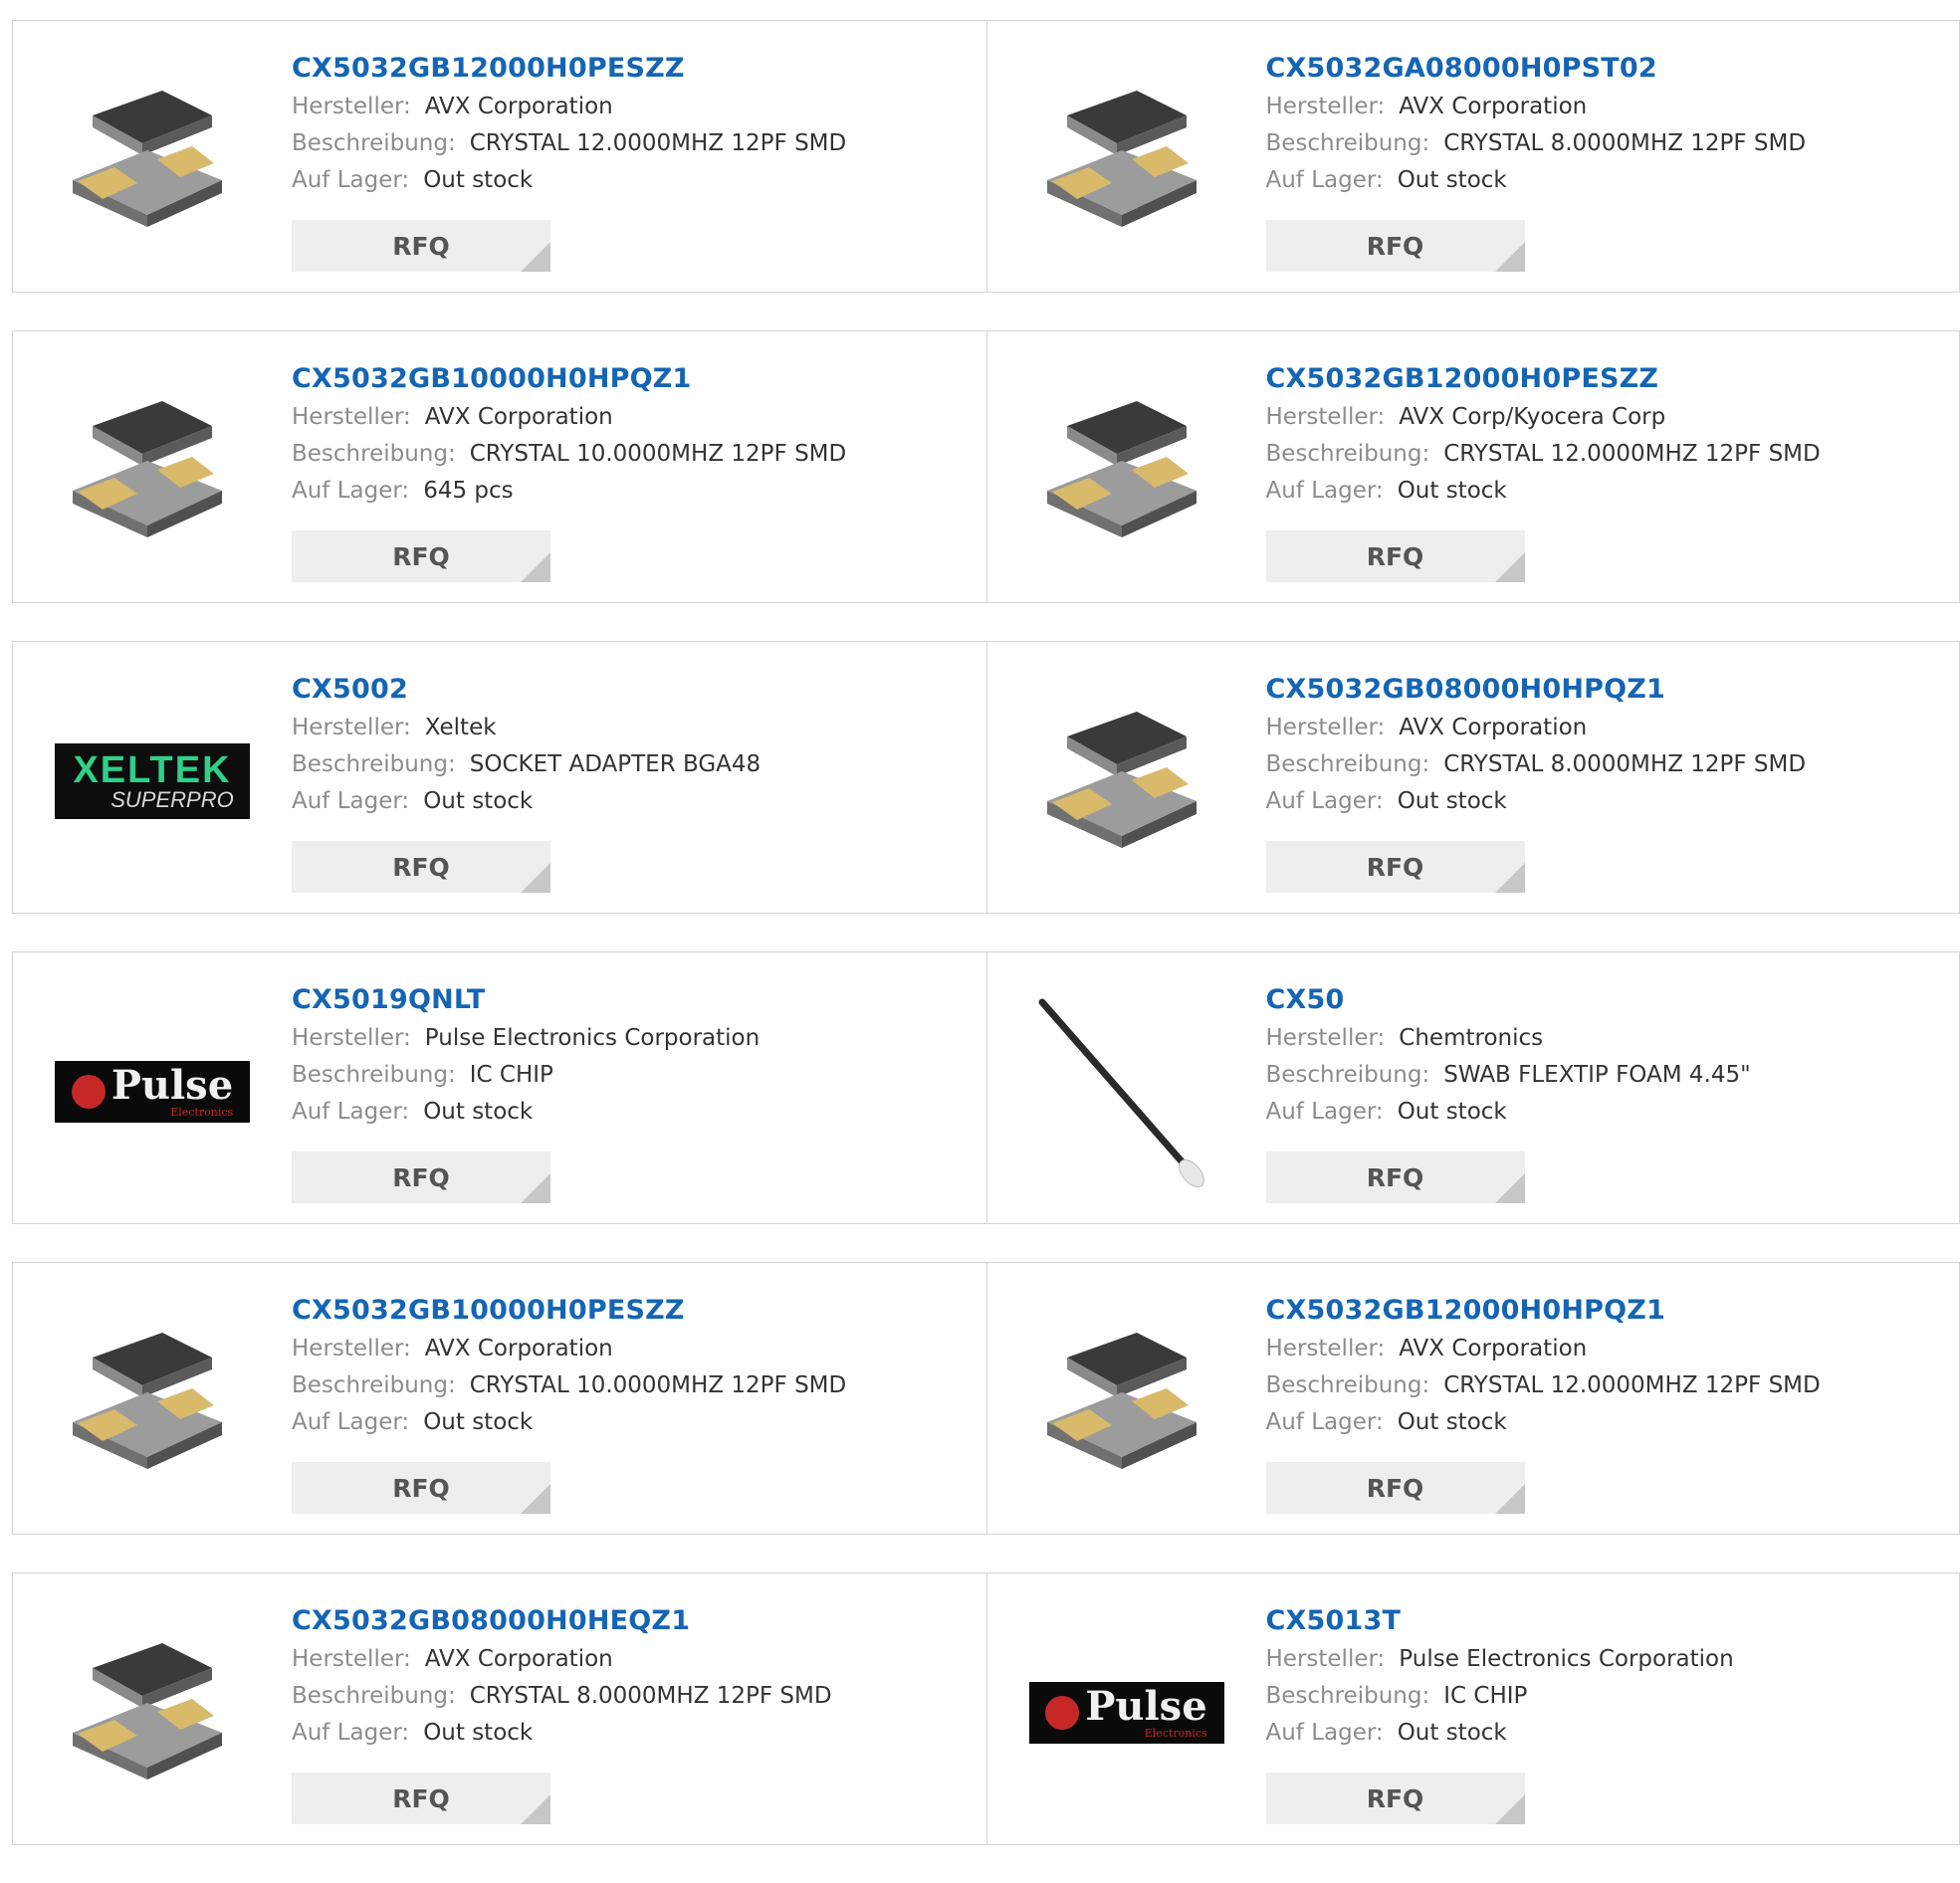 This screenshot has height=1883, width=1960. Describe the element at coordinates (1608, 690) in the screenshot. I see `part-number-link: CX5032GB08000H0HPQZ1` at that location.